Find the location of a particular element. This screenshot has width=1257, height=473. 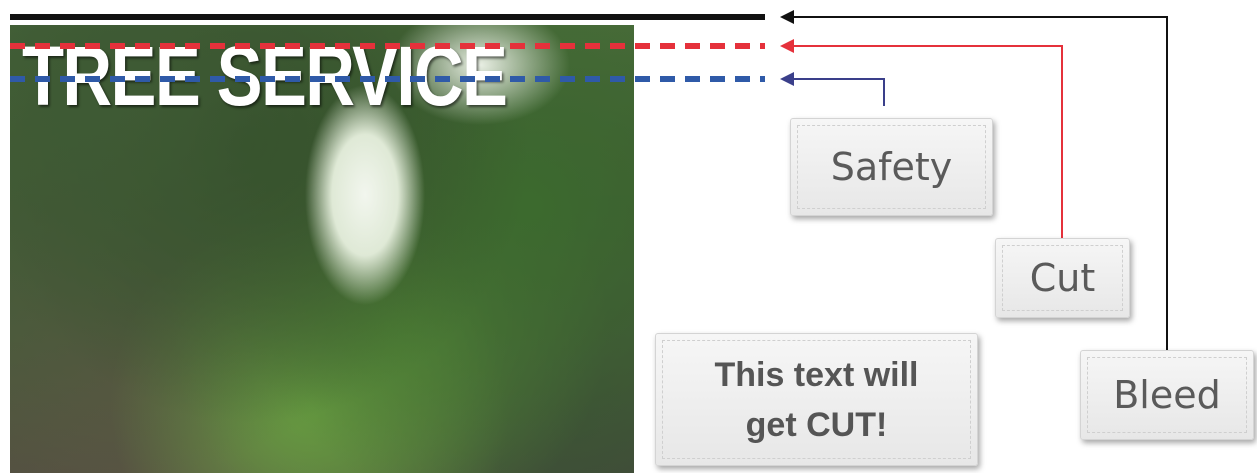

bleed-arrowhead is located at coordinates (787, 17).